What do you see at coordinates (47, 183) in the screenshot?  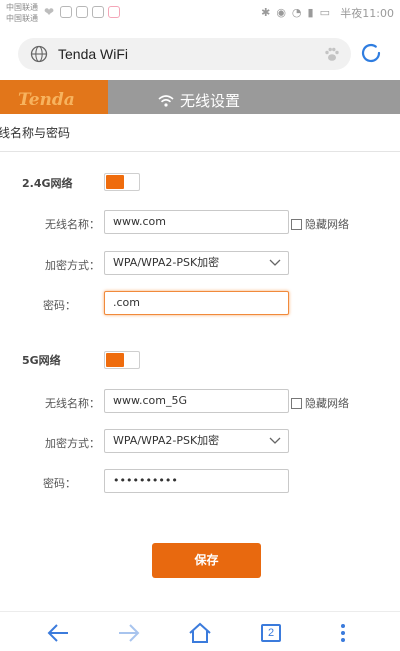 I see `band-24g-label: 2.4G网络` at bounding box center [47, 183].